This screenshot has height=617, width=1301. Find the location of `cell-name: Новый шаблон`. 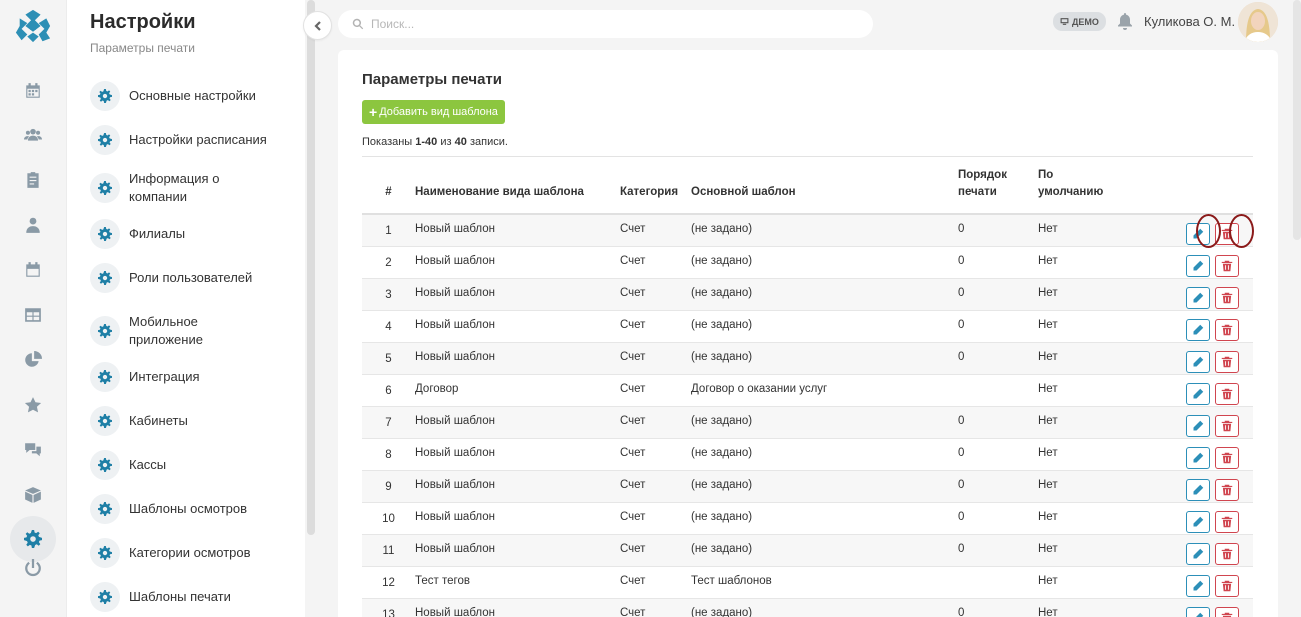

cell-name: Новый шаблон is located at coordinates (517, 486).